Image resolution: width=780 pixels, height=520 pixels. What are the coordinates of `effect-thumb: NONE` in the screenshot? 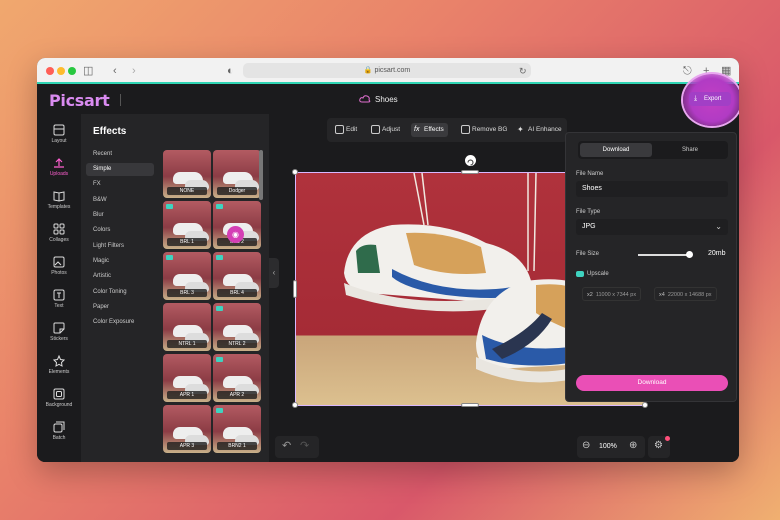 It's located at (187, 174).